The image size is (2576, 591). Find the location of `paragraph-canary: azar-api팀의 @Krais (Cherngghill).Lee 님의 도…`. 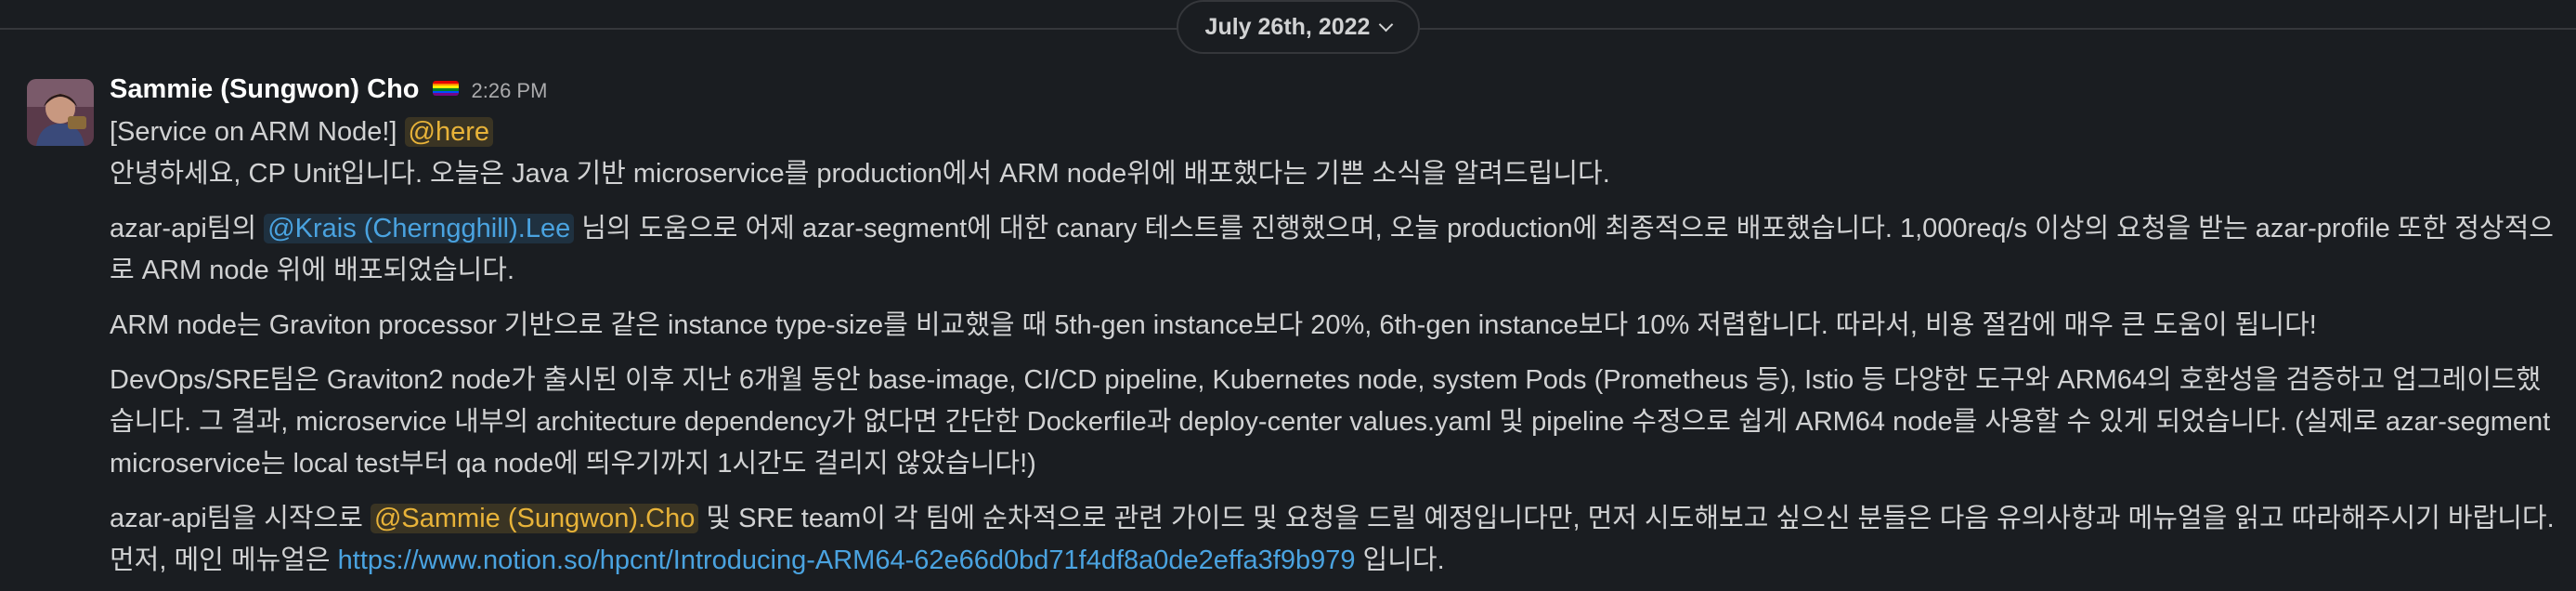

paragraph-canary: azar-api팀의 @Krais (Cherngghill).Lee 님의 도… is located at coordinates (1335, 250).